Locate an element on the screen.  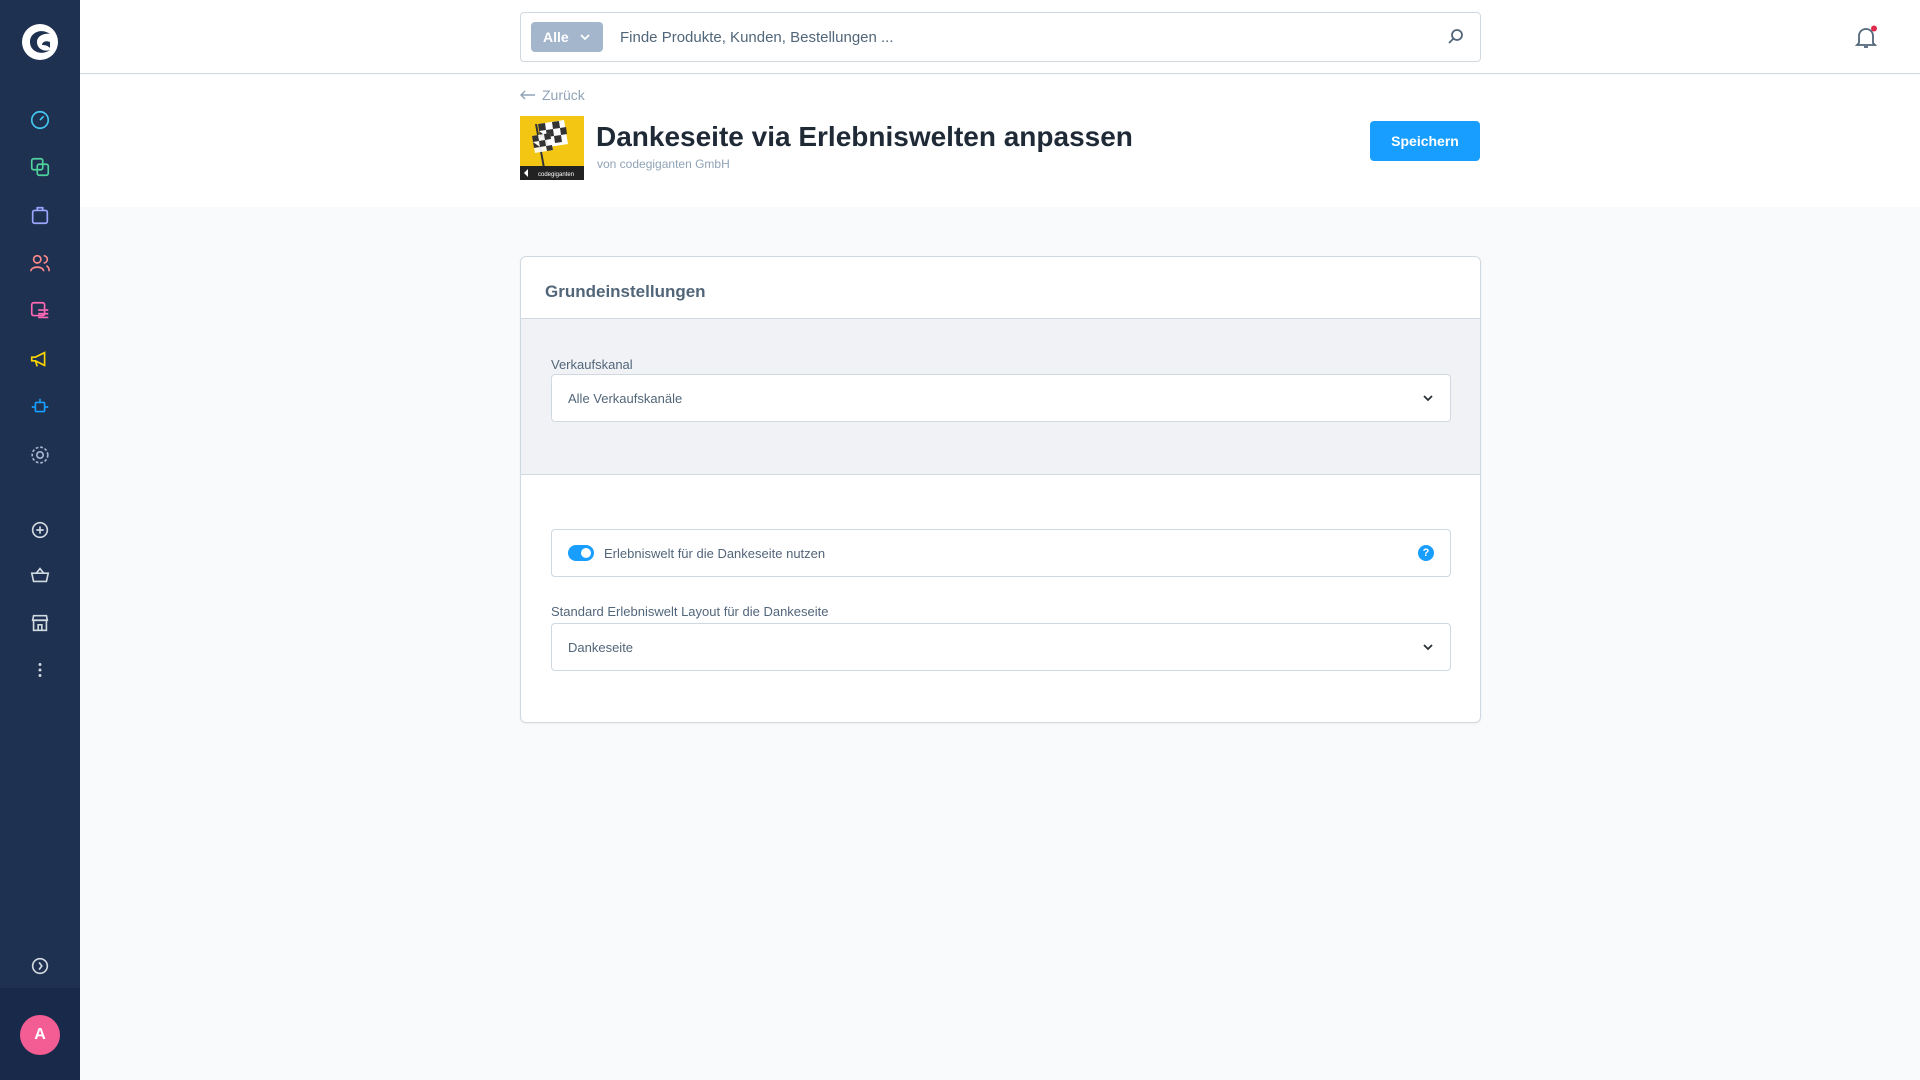
sidebar-item-more is located at coordinates (40, 670).